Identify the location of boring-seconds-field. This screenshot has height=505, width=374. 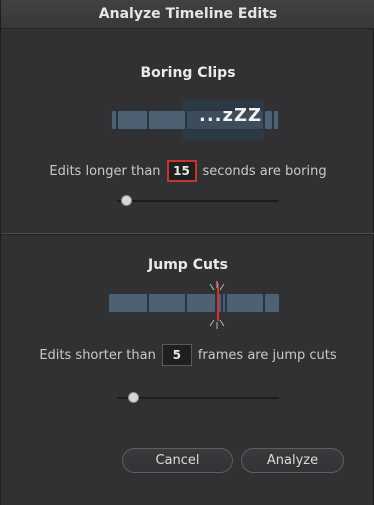
(181, 171).